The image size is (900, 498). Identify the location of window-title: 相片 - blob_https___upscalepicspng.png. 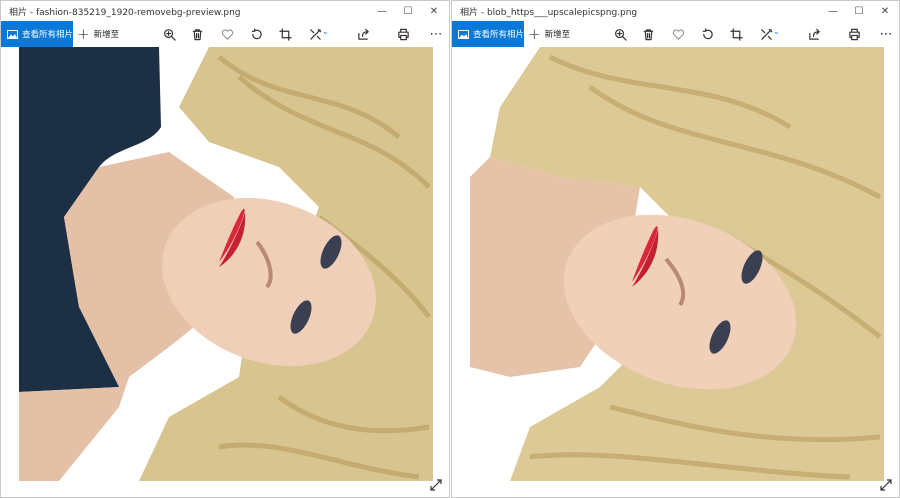
(549, 13).